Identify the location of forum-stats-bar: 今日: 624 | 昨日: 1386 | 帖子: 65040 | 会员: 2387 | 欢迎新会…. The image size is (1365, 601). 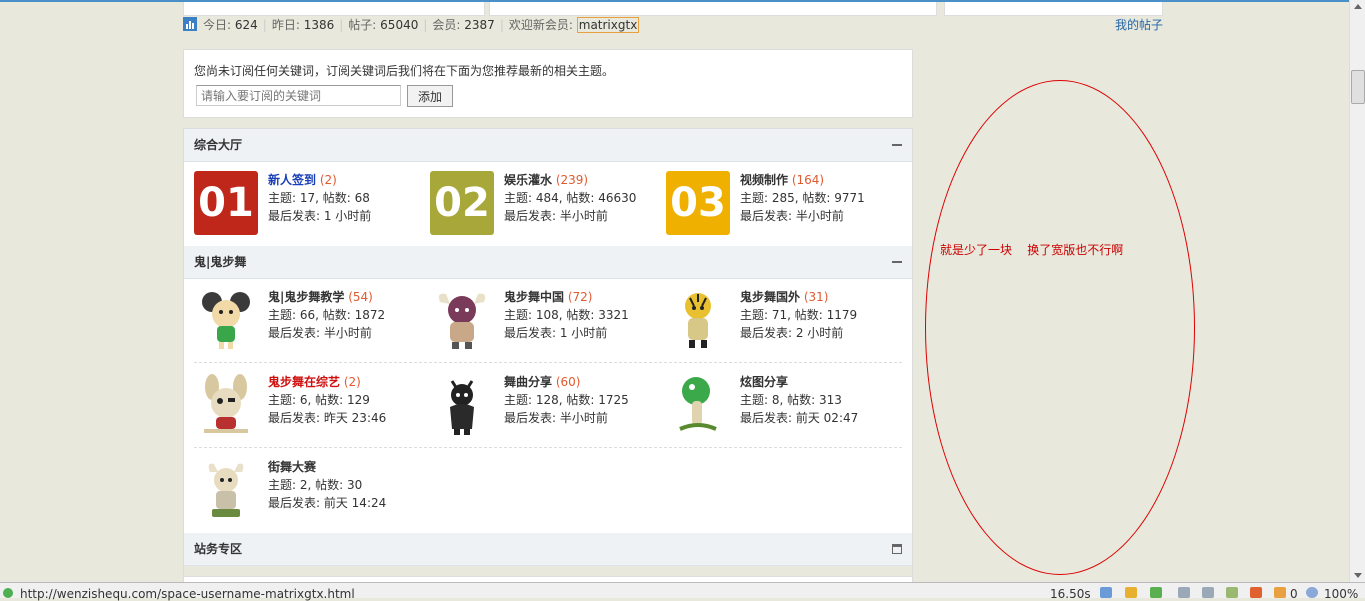
(411, 25).